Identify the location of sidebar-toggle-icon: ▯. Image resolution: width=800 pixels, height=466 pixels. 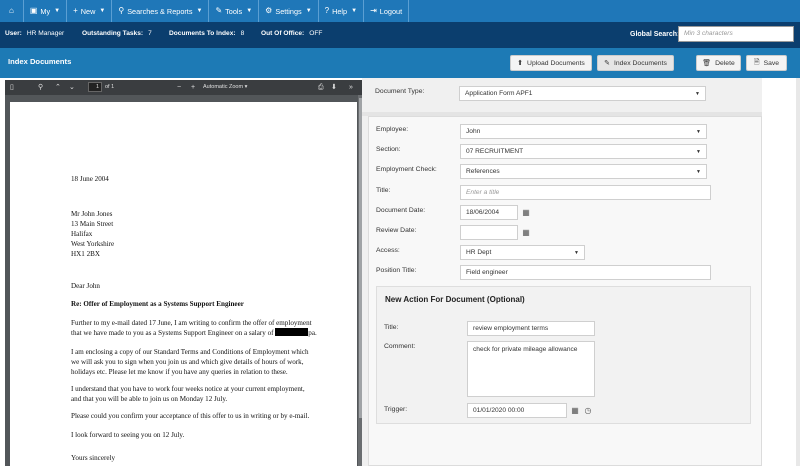
(12, 87).